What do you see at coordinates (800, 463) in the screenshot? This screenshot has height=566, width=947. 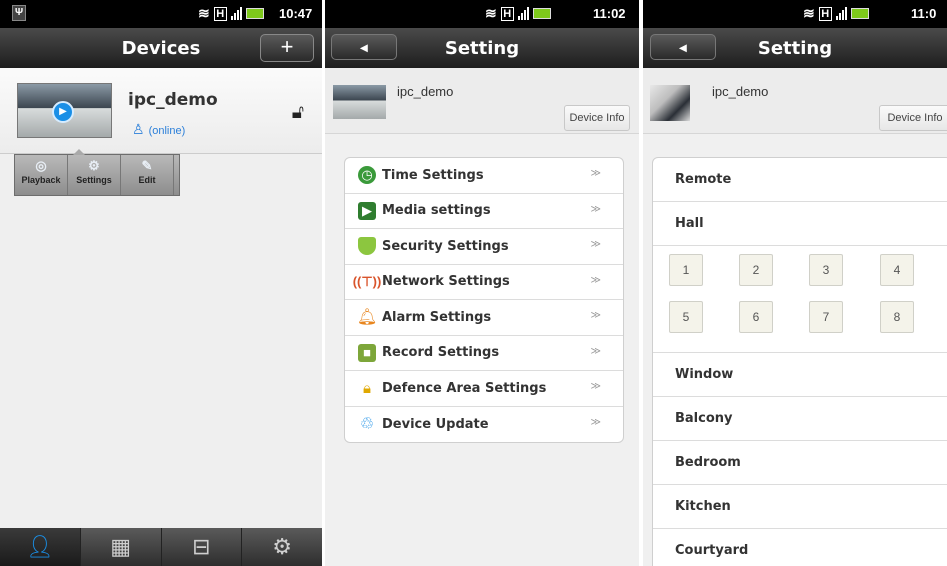 I see `room-item-bedroom: Bedroom` at bounding box center [800, 463].